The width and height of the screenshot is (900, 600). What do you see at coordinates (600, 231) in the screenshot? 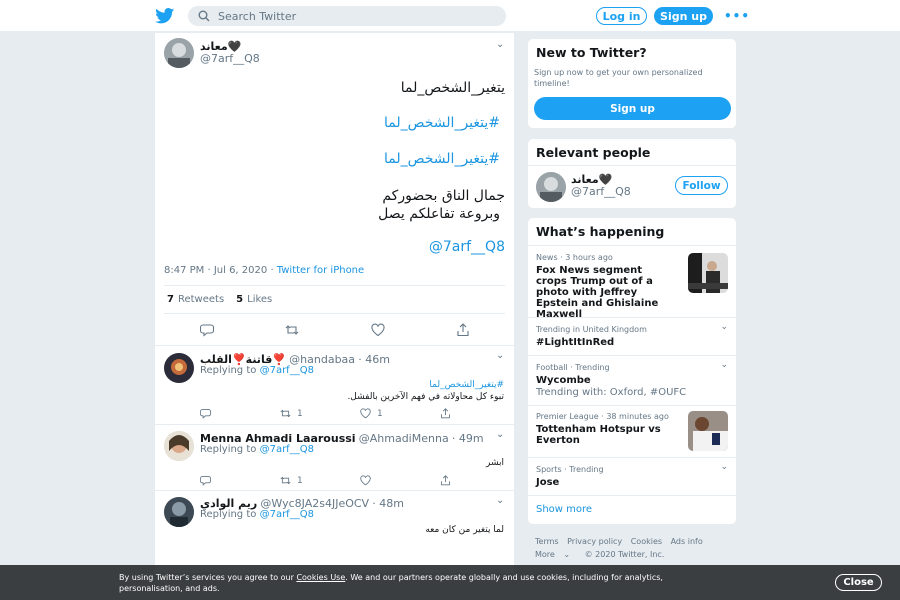
I see `card-title: What’s happening` at bounding box center [600, 231].